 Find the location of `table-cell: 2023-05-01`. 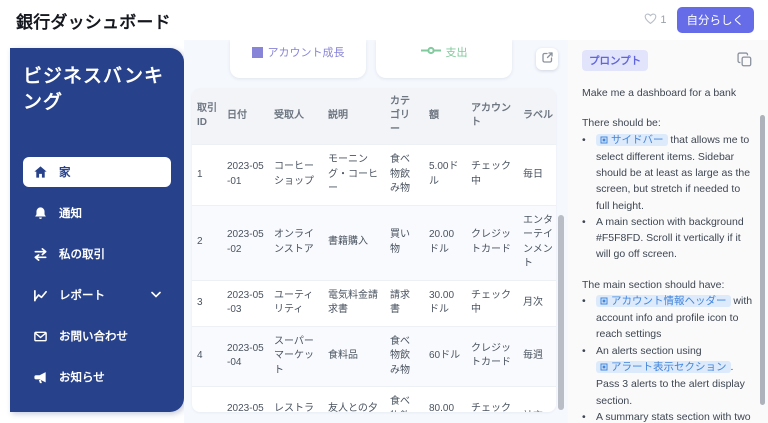

table-cell: 2023-05-01 is located at coordinates (245, 174).